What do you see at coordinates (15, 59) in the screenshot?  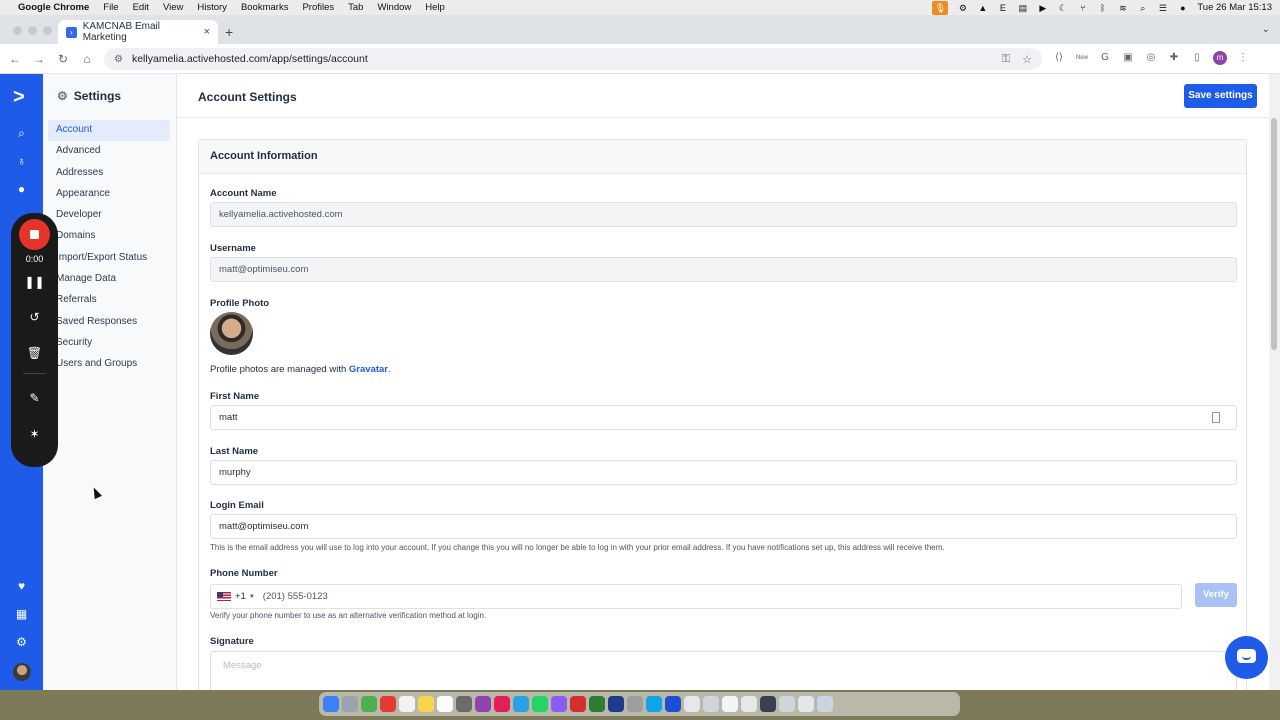 I see `back-icon: ←` at bounding box center [15, 59].